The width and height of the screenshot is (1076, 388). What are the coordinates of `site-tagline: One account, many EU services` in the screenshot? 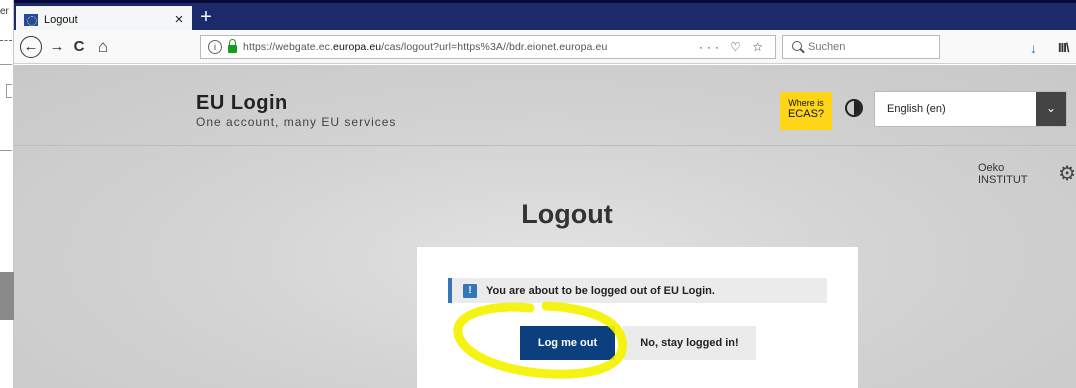 It's located at (296, 122).